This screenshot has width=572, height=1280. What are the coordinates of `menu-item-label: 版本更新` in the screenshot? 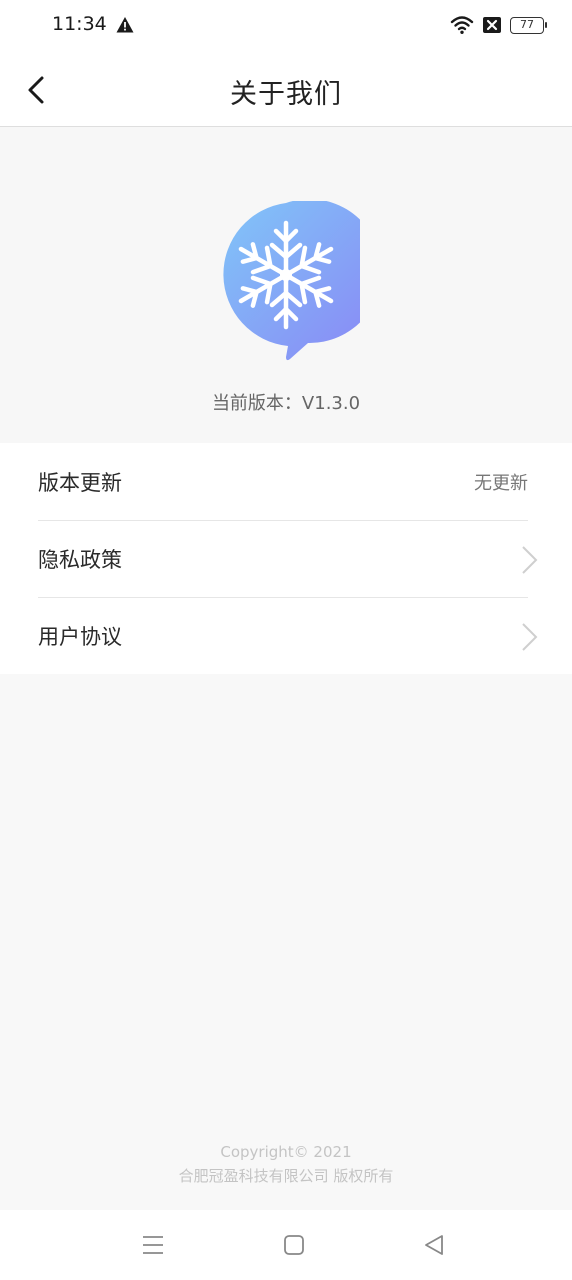 It's located at (80, 482).